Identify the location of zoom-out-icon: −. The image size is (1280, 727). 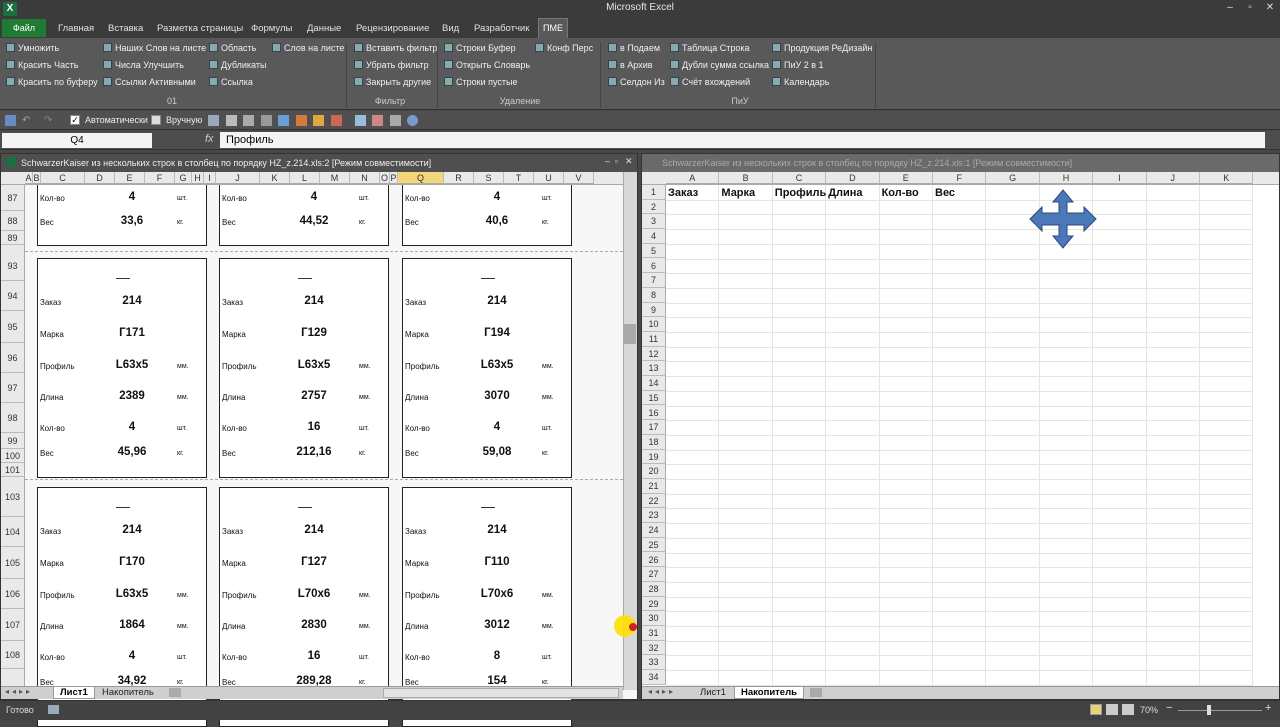
(1169, 708).